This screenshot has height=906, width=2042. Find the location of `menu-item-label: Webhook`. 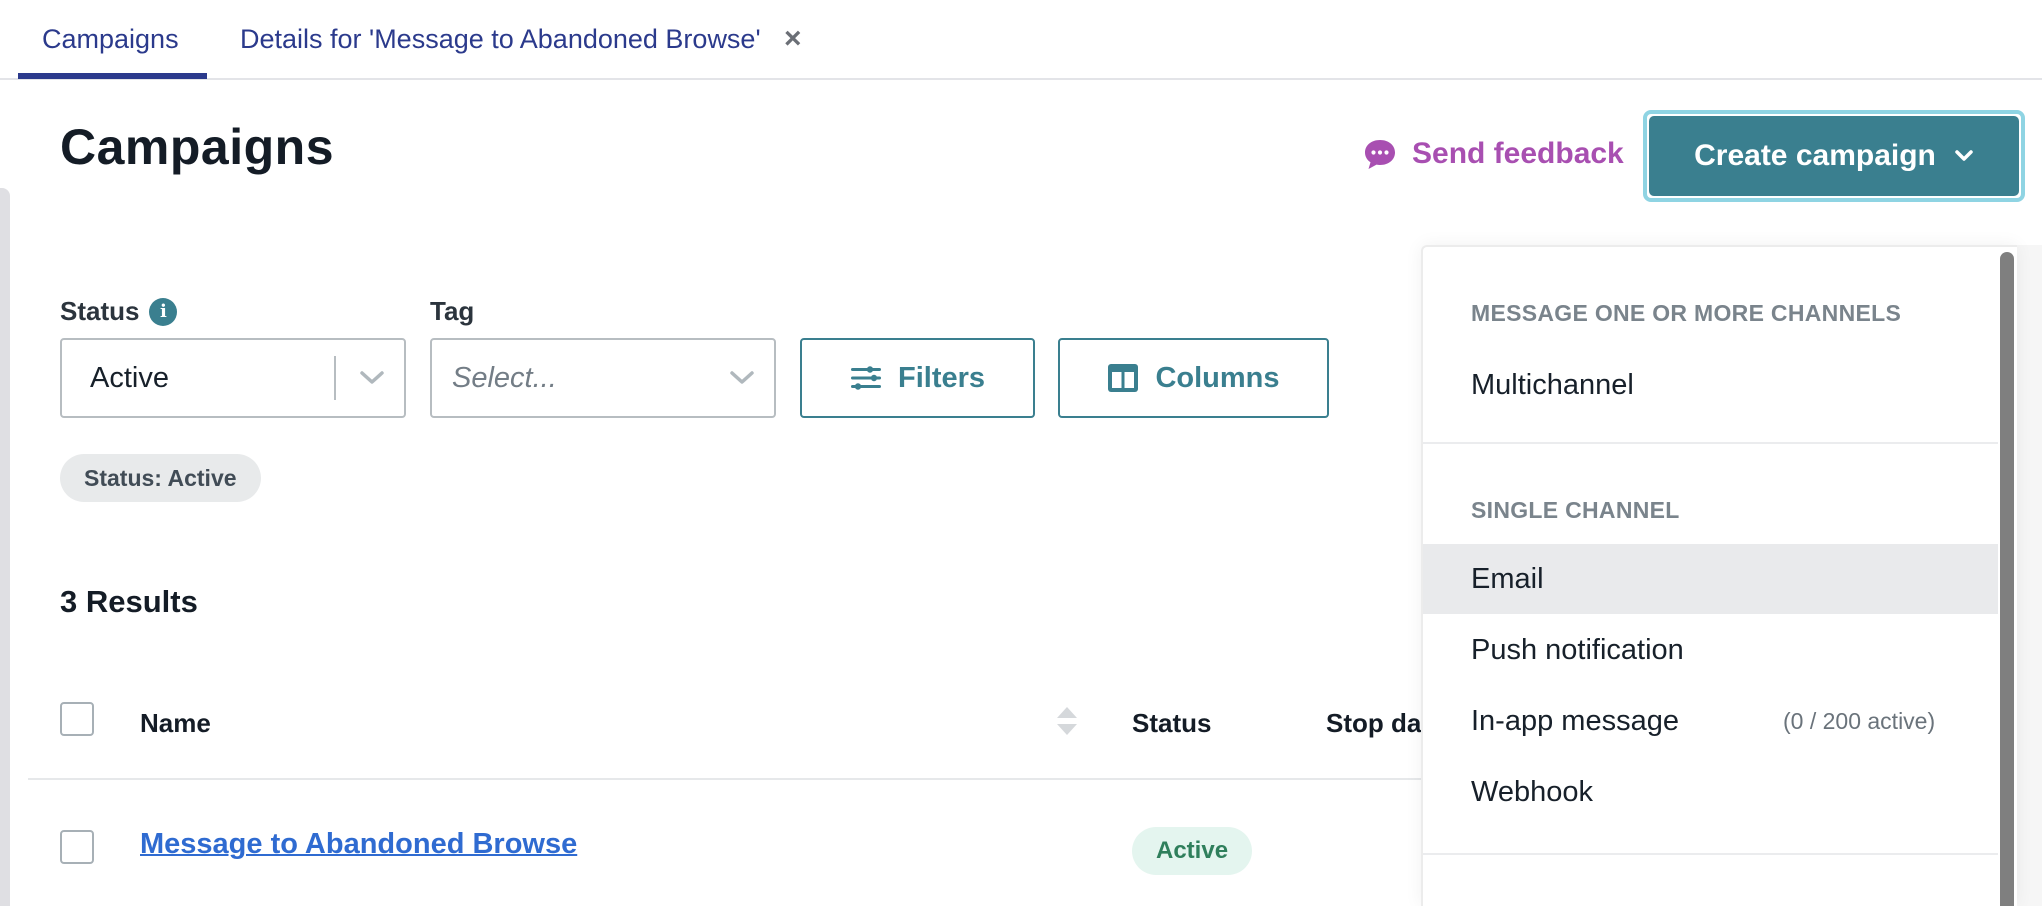

menu-item-label: Webhook is located at coordinates (1532, 791).